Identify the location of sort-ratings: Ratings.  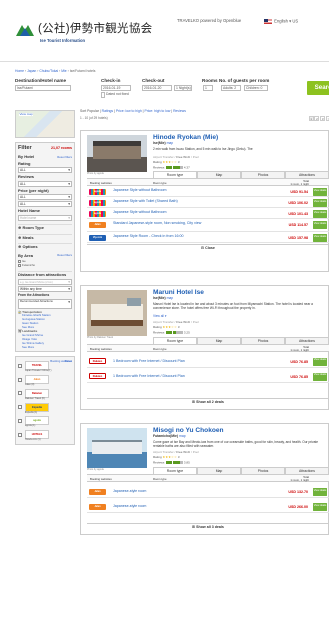
(108, 111).